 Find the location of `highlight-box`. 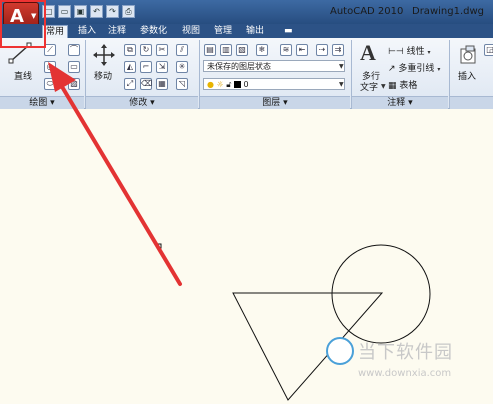

highlight-box is located at coordinates (23, 24).